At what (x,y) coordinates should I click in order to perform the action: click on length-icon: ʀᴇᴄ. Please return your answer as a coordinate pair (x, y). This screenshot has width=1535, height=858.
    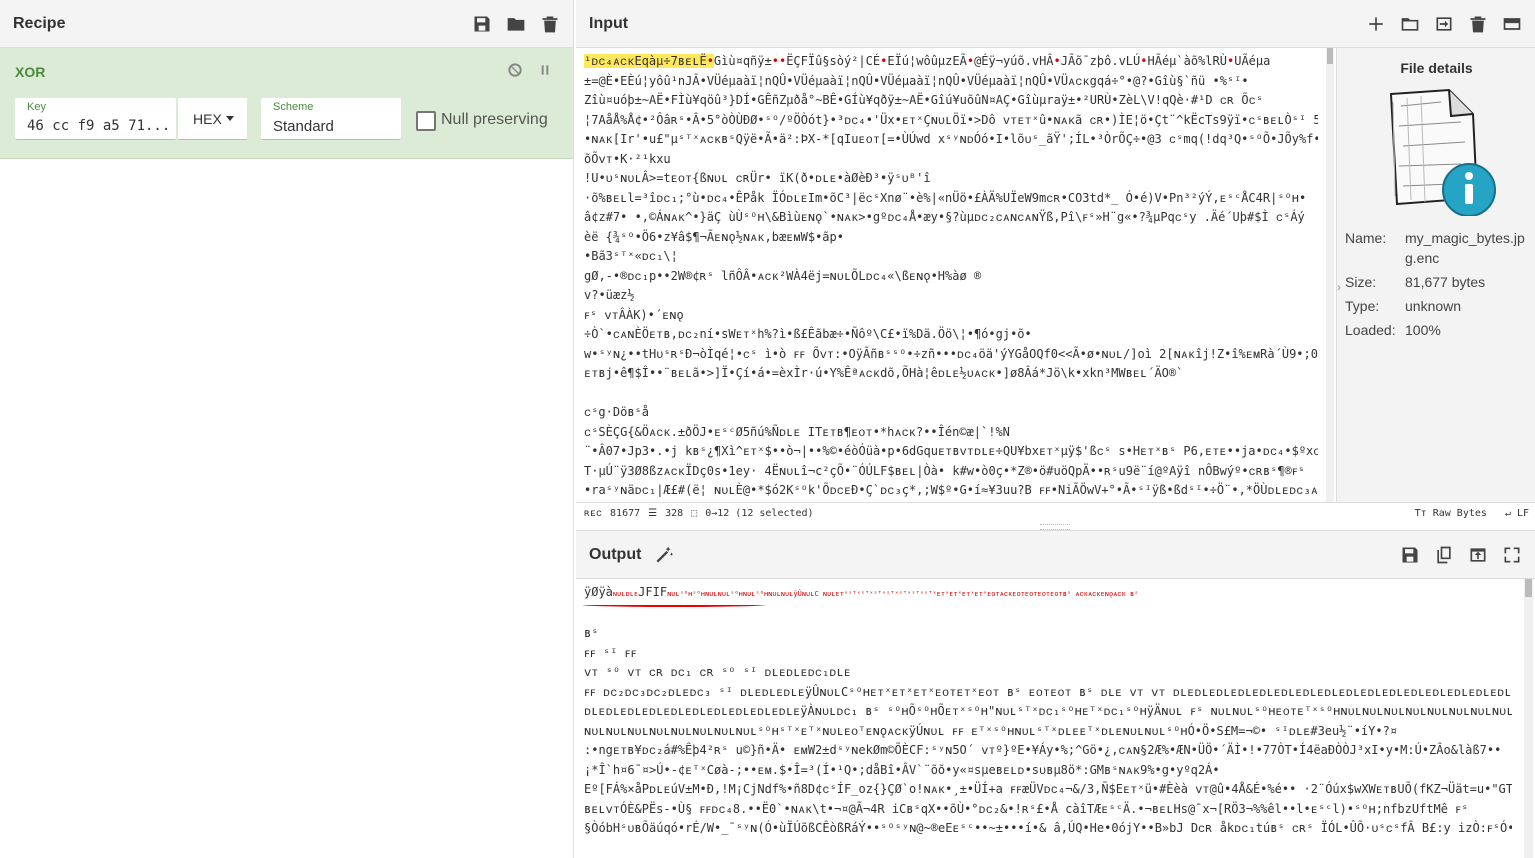
    Looking at the image, I should click on (593, 513).